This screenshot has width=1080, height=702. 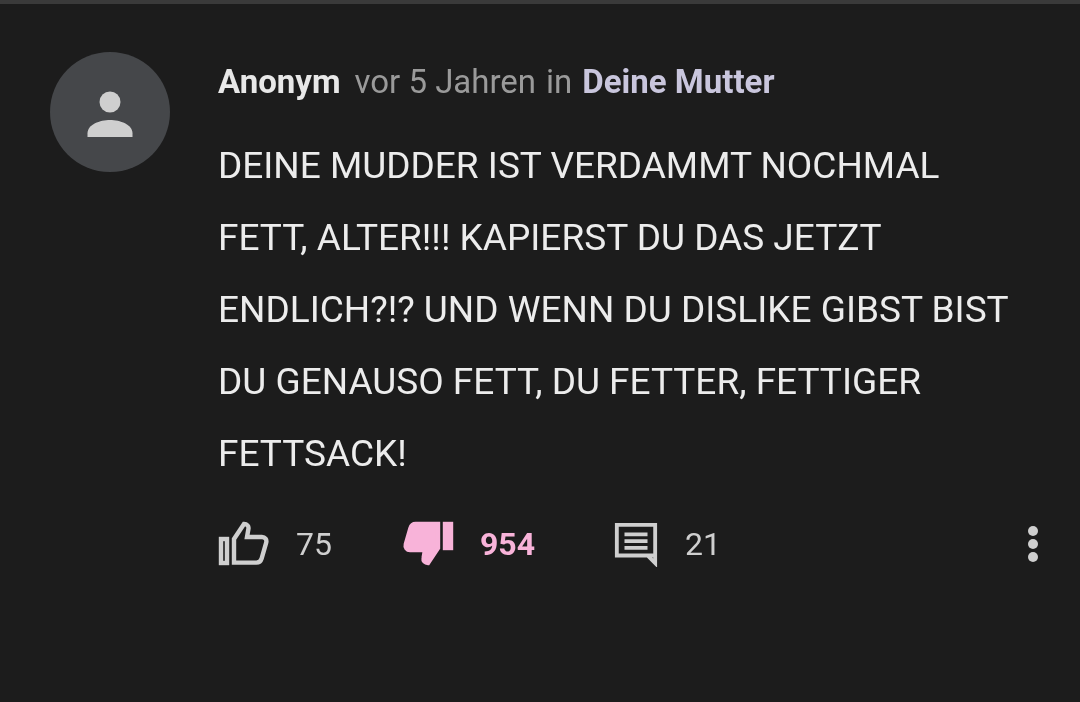 What do you see at coordinates (1033, 544) in the screenshot?
I see `more-options-icon` at bounding box center [1033, 544].